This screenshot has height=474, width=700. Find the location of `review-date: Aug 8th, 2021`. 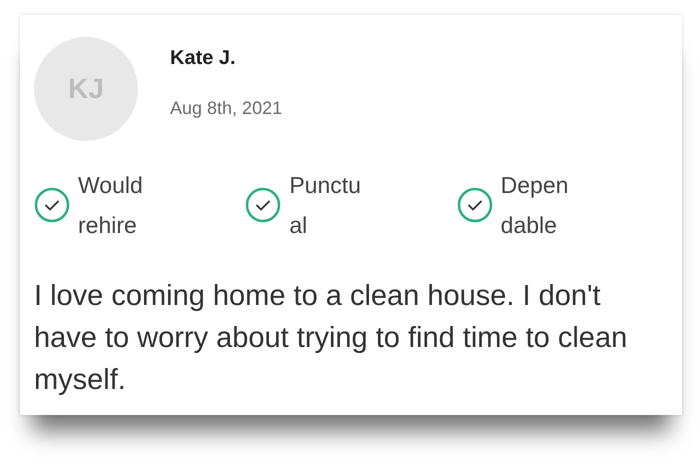

review-date: Aug 8th, 2021 is located at coordinates (226, 108).